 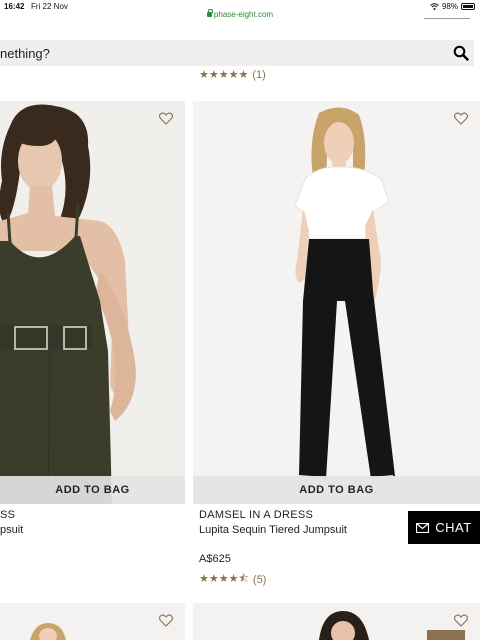 I want to click on previous-product-rating: ★★★★★ (1), so click(x=232, y=75).